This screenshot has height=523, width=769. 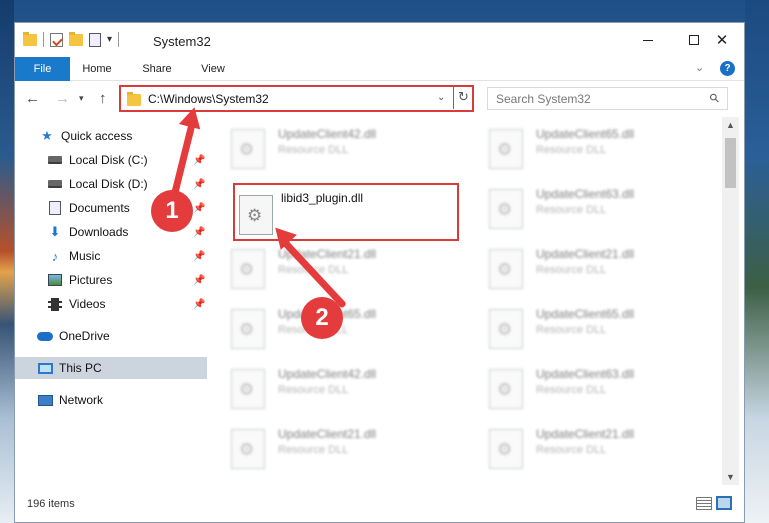 What do you see at coordinates (172, 211) in the screenshot?
I see `callout-badge-one: 1` at bounding box center [172, 211].